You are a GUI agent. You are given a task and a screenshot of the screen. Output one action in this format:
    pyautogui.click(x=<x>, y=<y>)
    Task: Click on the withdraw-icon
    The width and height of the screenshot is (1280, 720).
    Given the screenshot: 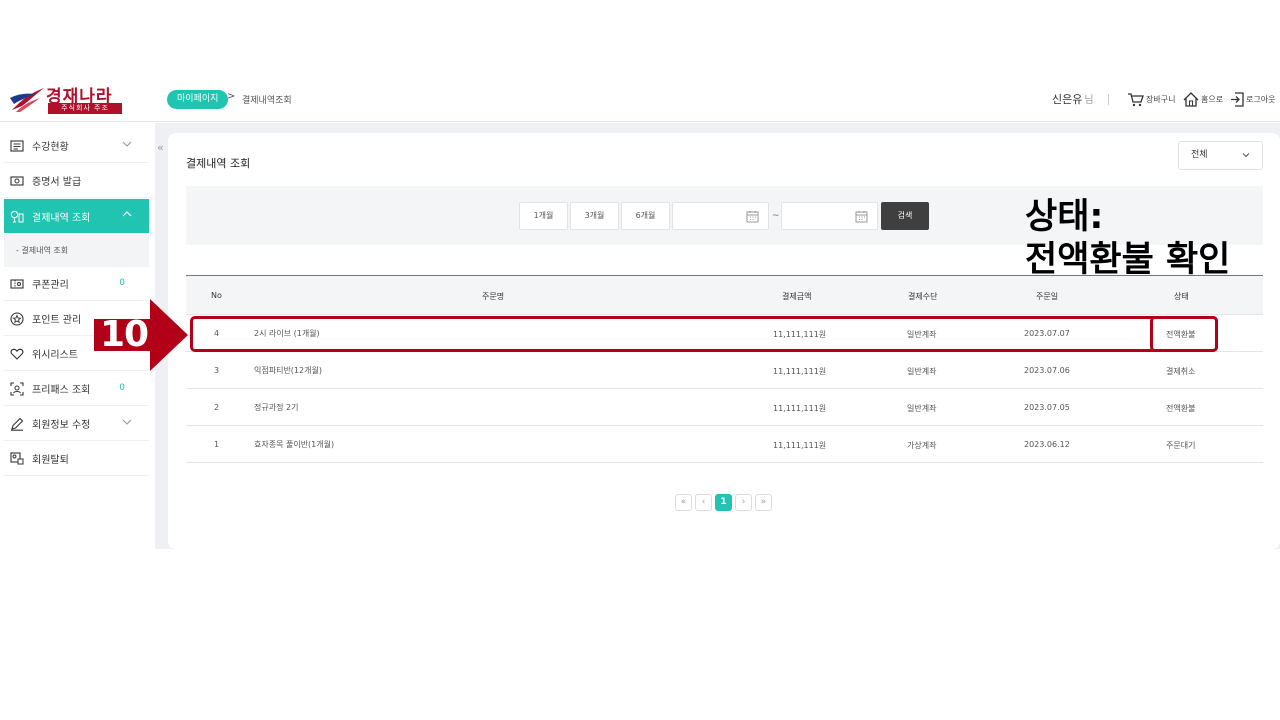 What is the action you would take?
    pyautogui.click(x=17, y=458)
    